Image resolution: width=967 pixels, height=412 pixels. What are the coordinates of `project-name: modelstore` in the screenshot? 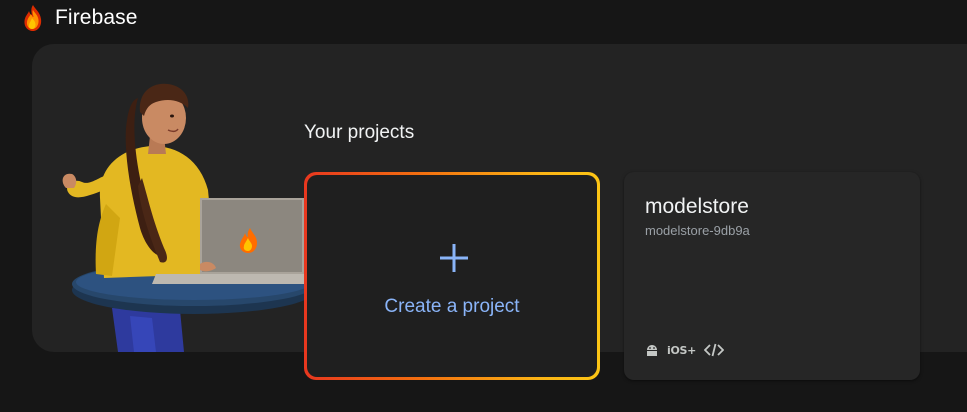 It's located at (697, 206).